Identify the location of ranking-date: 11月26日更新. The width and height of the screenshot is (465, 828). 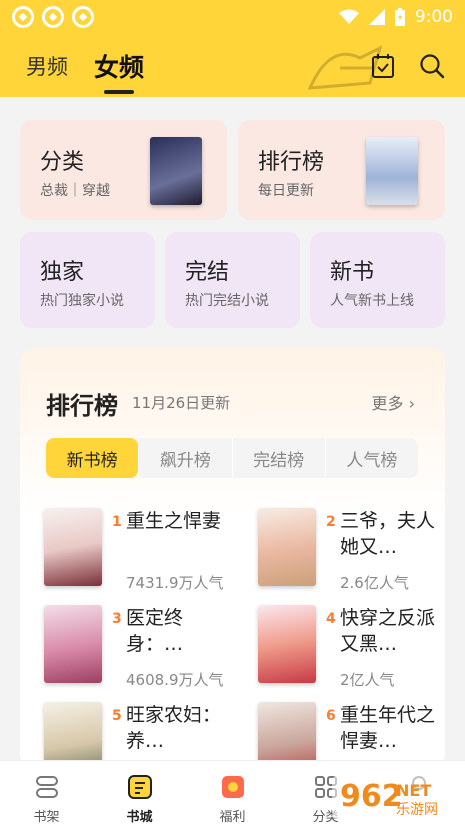
(181, 403).